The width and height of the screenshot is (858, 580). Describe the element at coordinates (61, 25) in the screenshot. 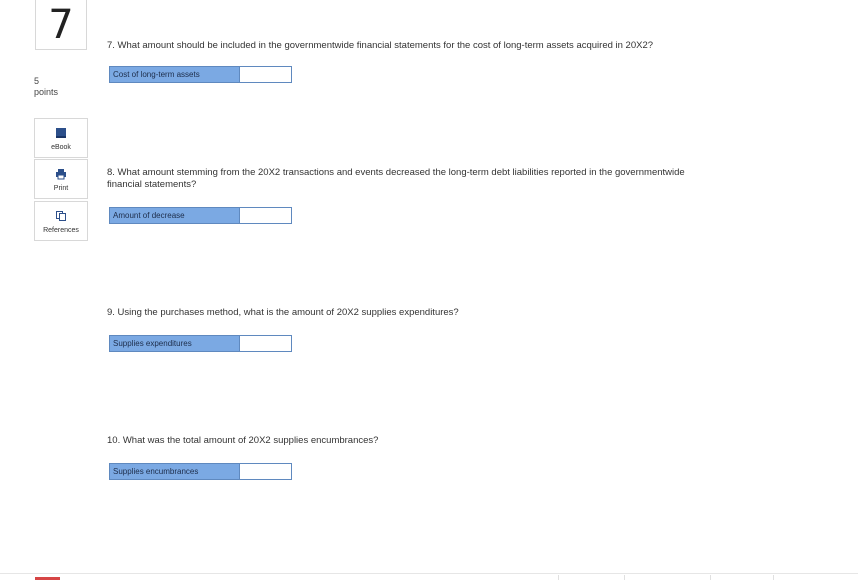

I see `question-number: 7` at that location.